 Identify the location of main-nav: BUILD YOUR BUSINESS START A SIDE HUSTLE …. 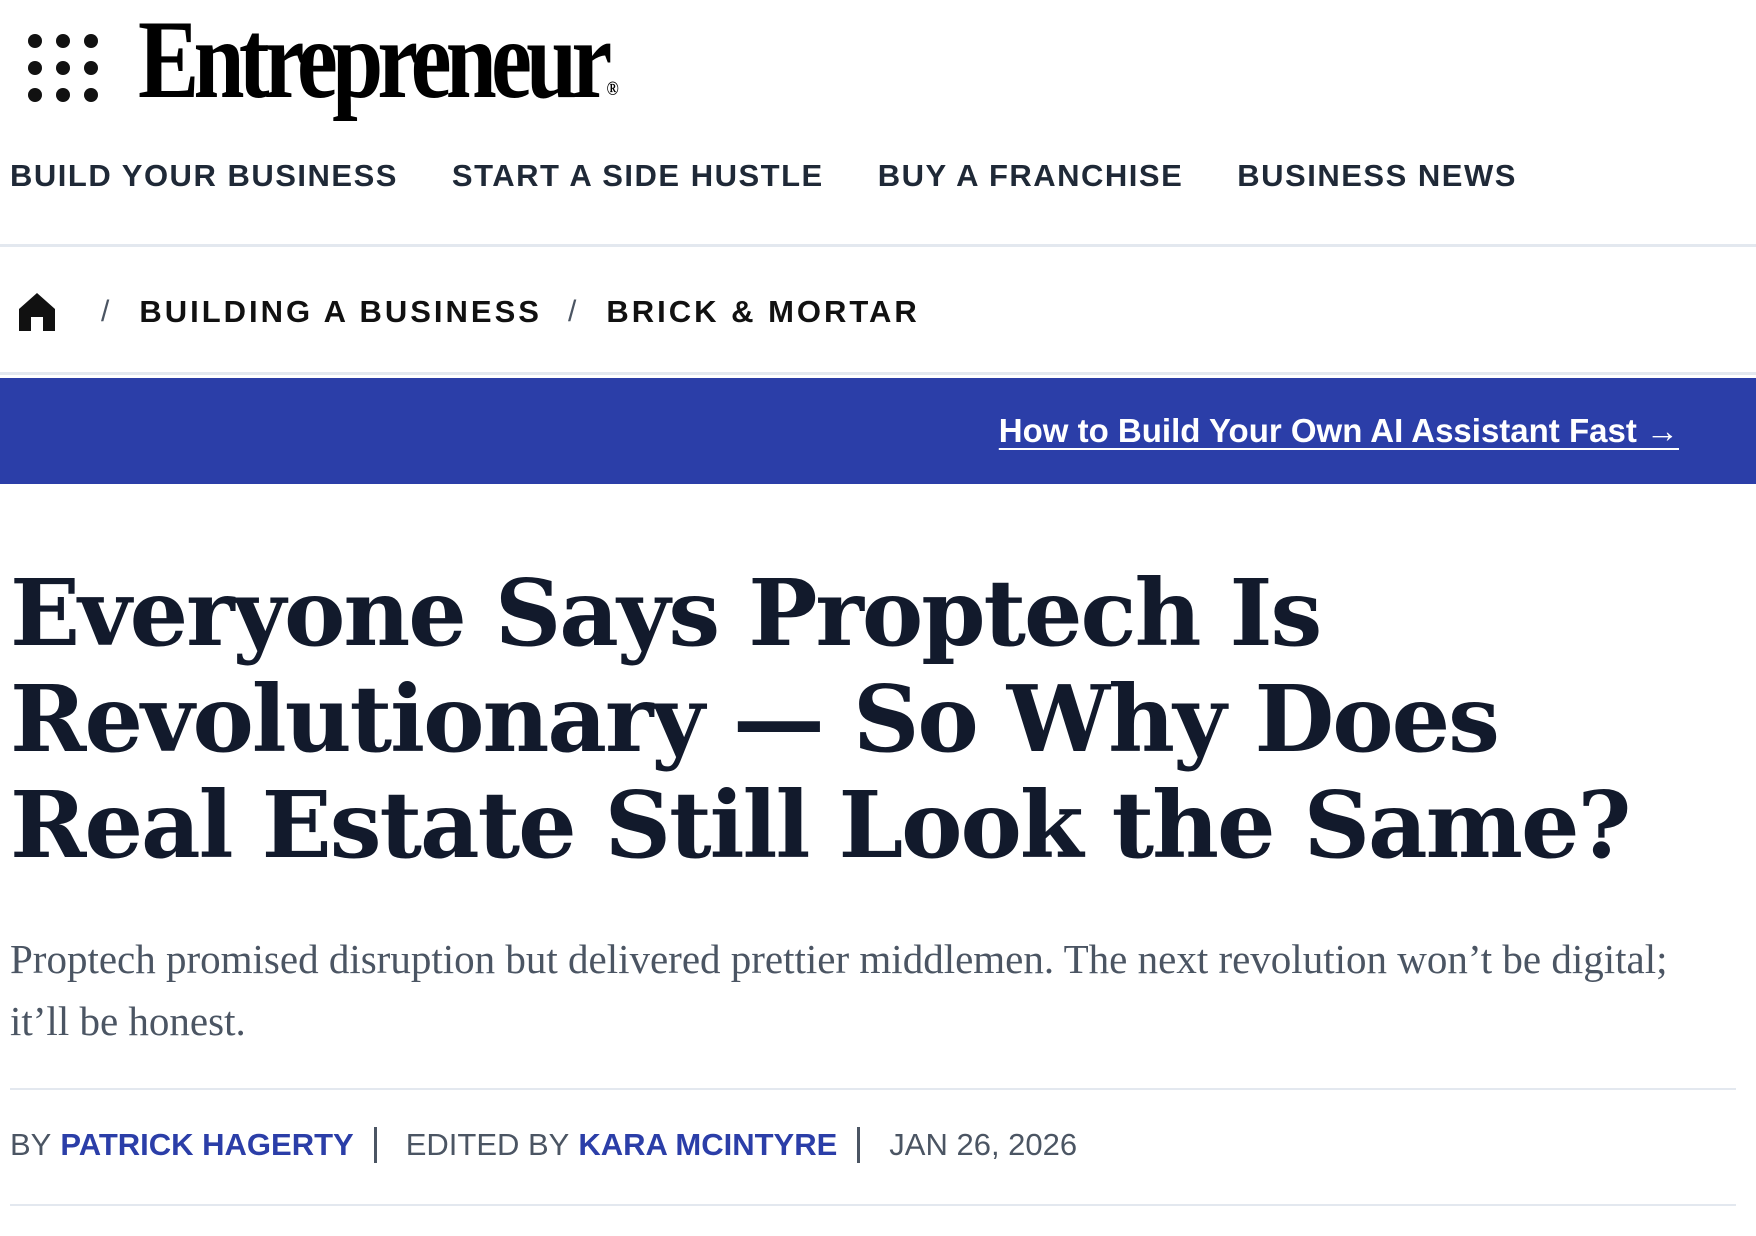
(790, 176).